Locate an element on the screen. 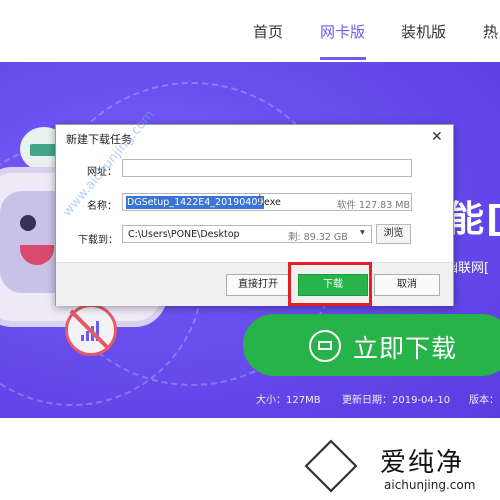 Image resolution: width=500 pixels, height=500 pixels. no-network-icon is located at coordinates (91, 330).